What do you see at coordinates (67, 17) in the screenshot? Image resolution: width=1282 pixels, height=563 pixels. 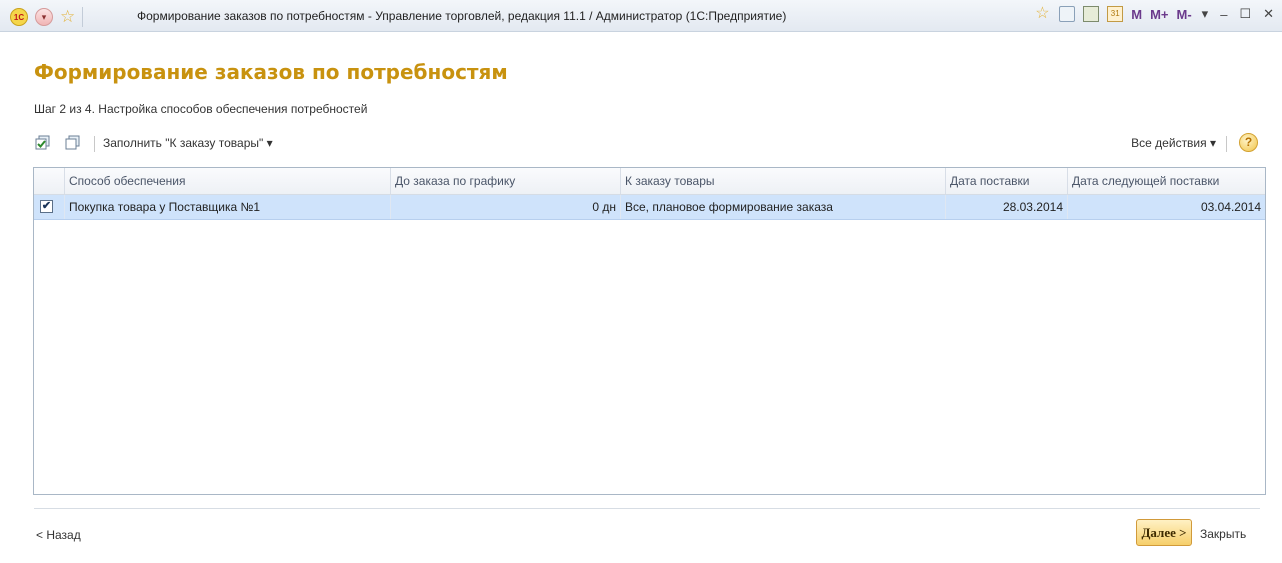 I see `favorites-star-icon: ☆` at bounding box center [67, 17].